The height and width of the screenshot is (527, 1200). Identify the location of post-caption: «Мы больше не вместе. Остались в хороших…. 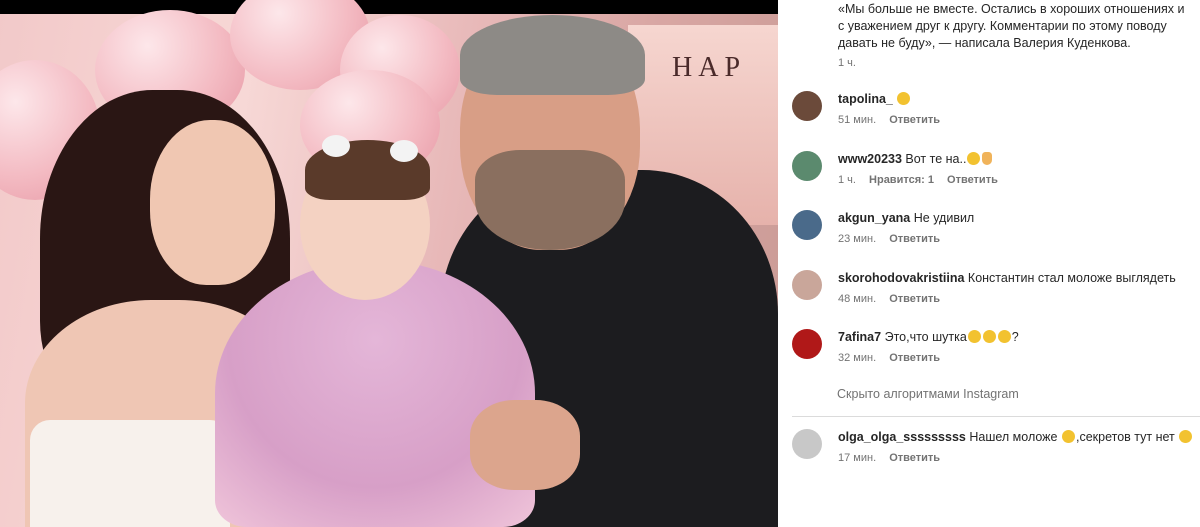
(1011, 26).